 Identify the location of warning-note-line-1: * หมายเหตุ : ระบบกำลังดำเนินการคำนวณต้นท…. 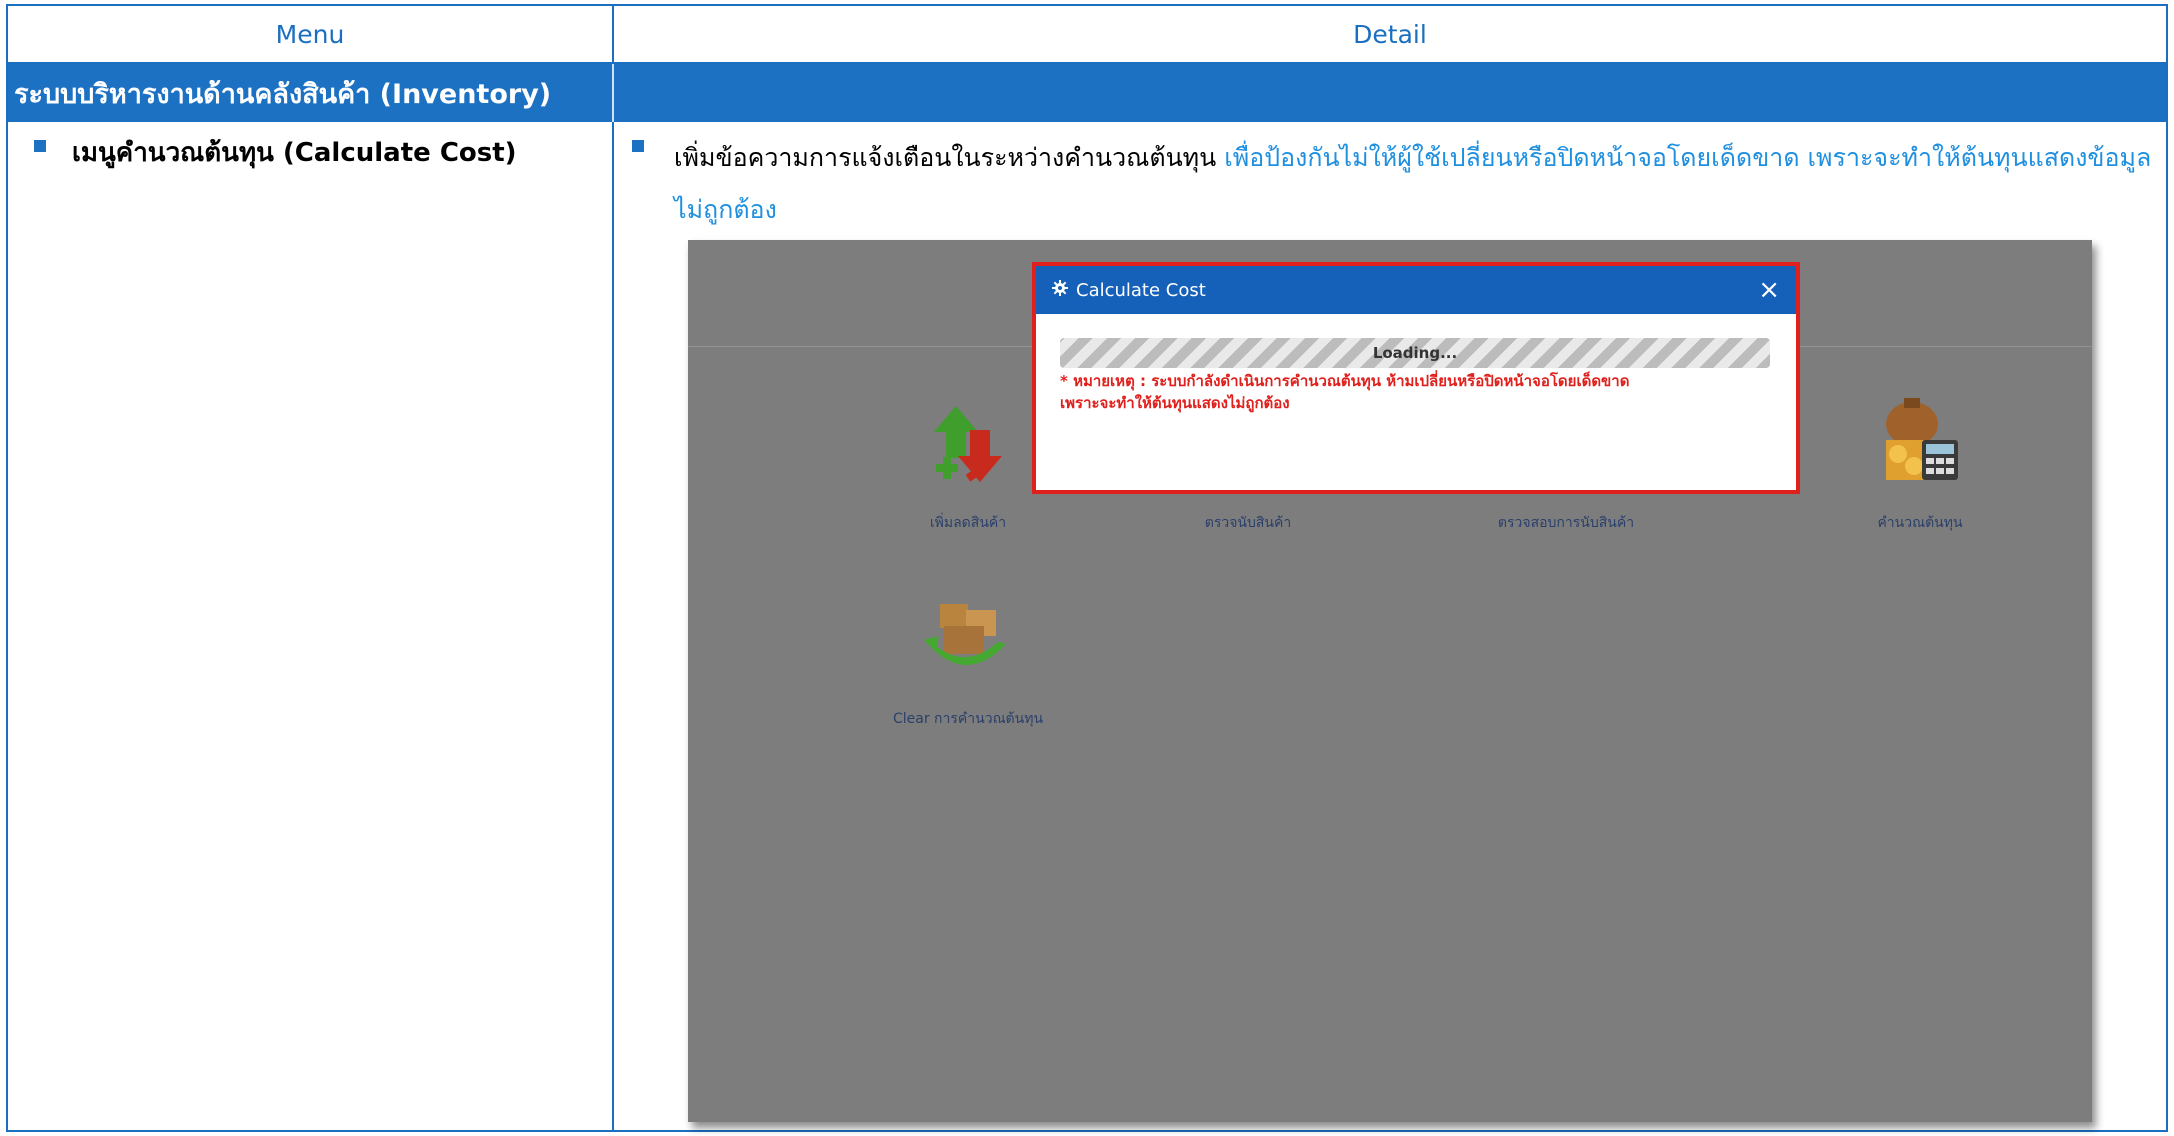
(1345, 381).